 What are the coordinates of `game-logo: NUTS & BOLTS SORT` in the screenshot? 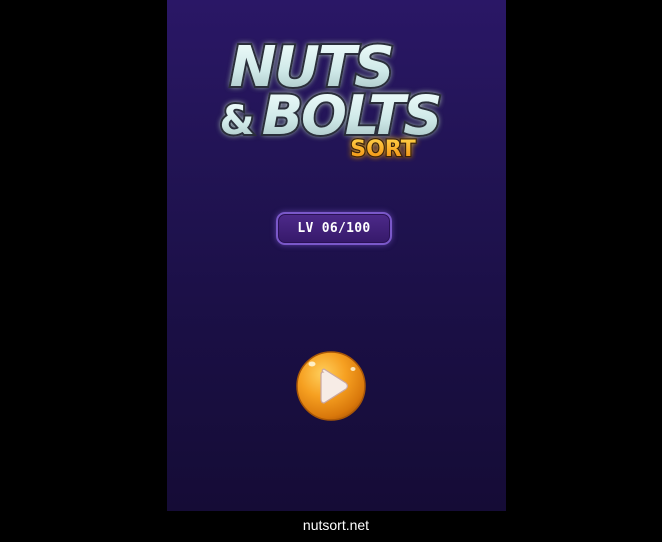 It's located at (337, 95).